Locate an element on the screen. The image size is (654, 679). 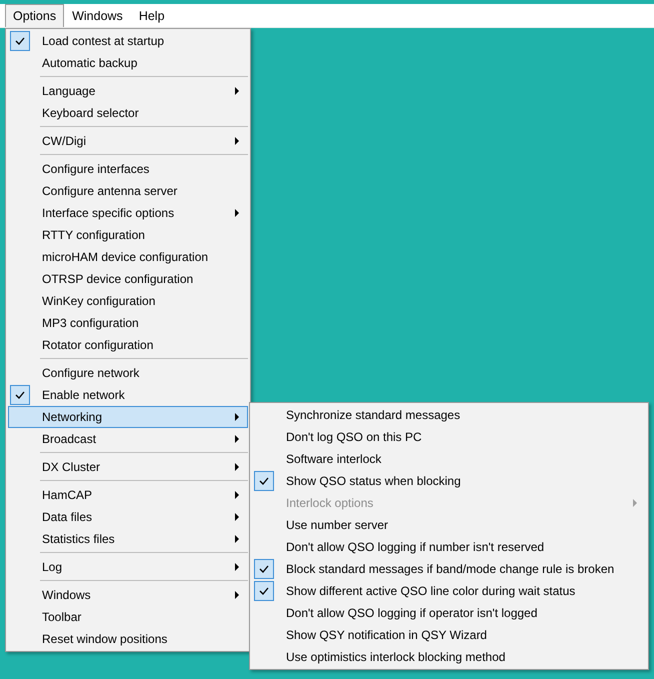
menu-item: Data files is located at coordinates (128, 517).